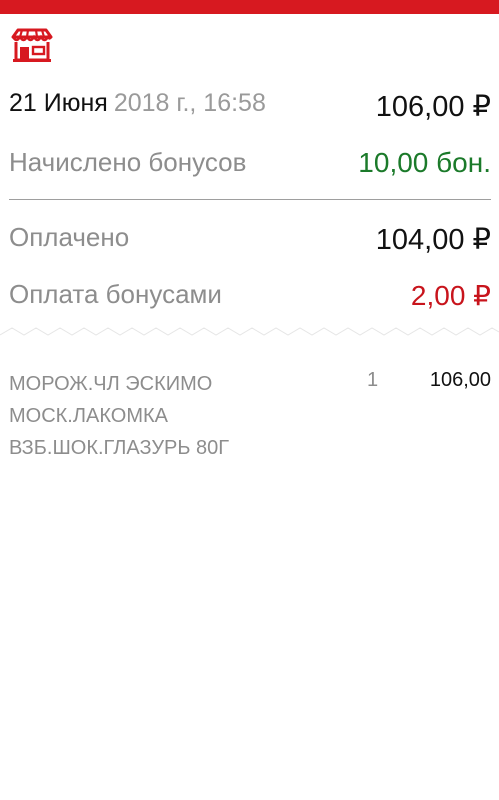 The height and width of the screenshot is (800, 499). Describe the element at coordinates (249, 7) in the screenshot. I see `top-accent-bar` at that location.